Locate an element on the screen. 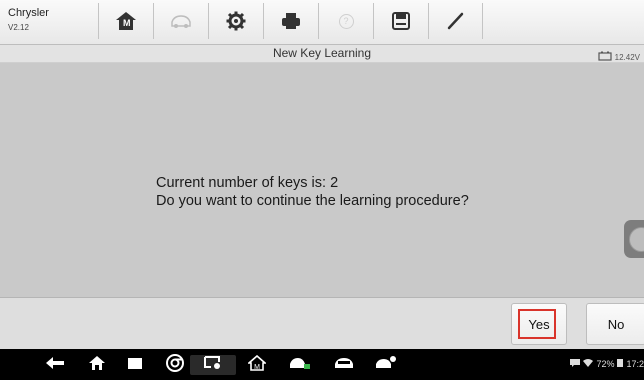 This screenshot has width=644, height=380. no-button: No is located at coordinates (615, 324).